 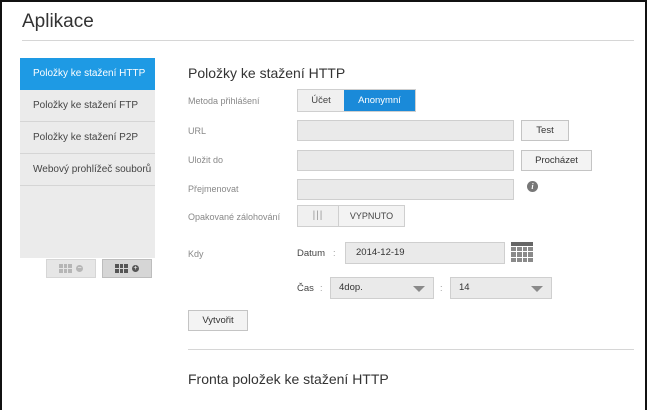 What do you see at coordinates (522, 252) in the screenshot?
I see `calendar-icon` at bounding box center [522, 252].